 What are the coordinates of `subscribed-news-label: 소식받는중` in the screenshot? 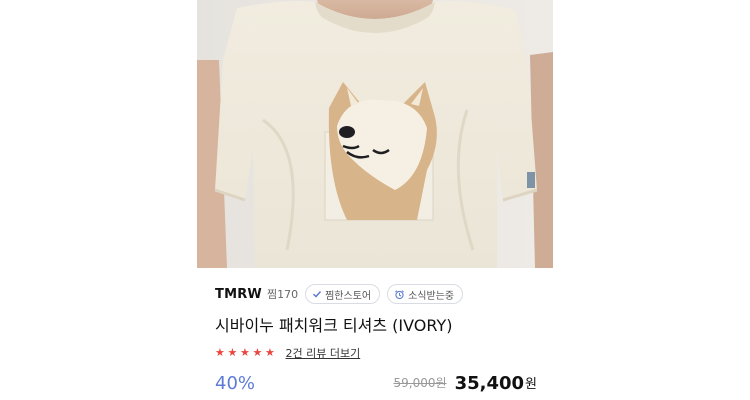 It's located at (431, 296).